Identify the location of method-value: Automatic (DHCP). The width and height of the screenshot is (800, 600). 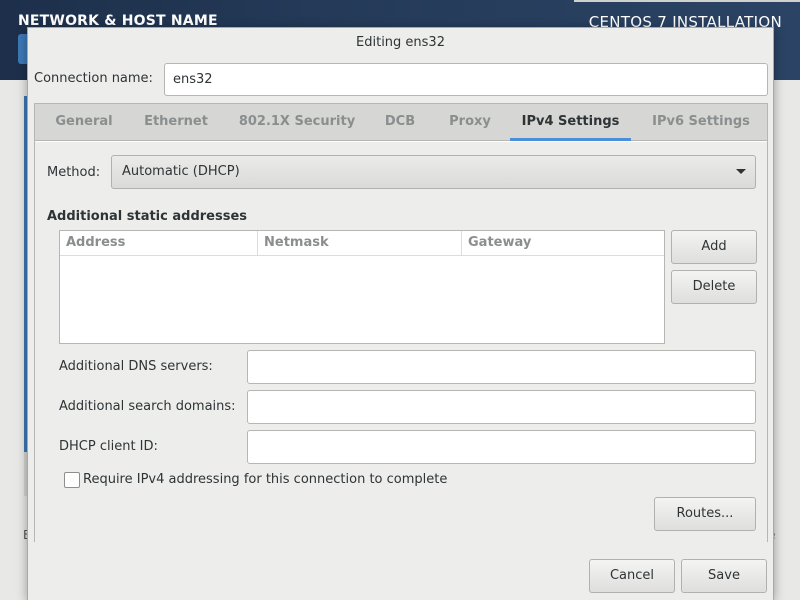
(181, 171).